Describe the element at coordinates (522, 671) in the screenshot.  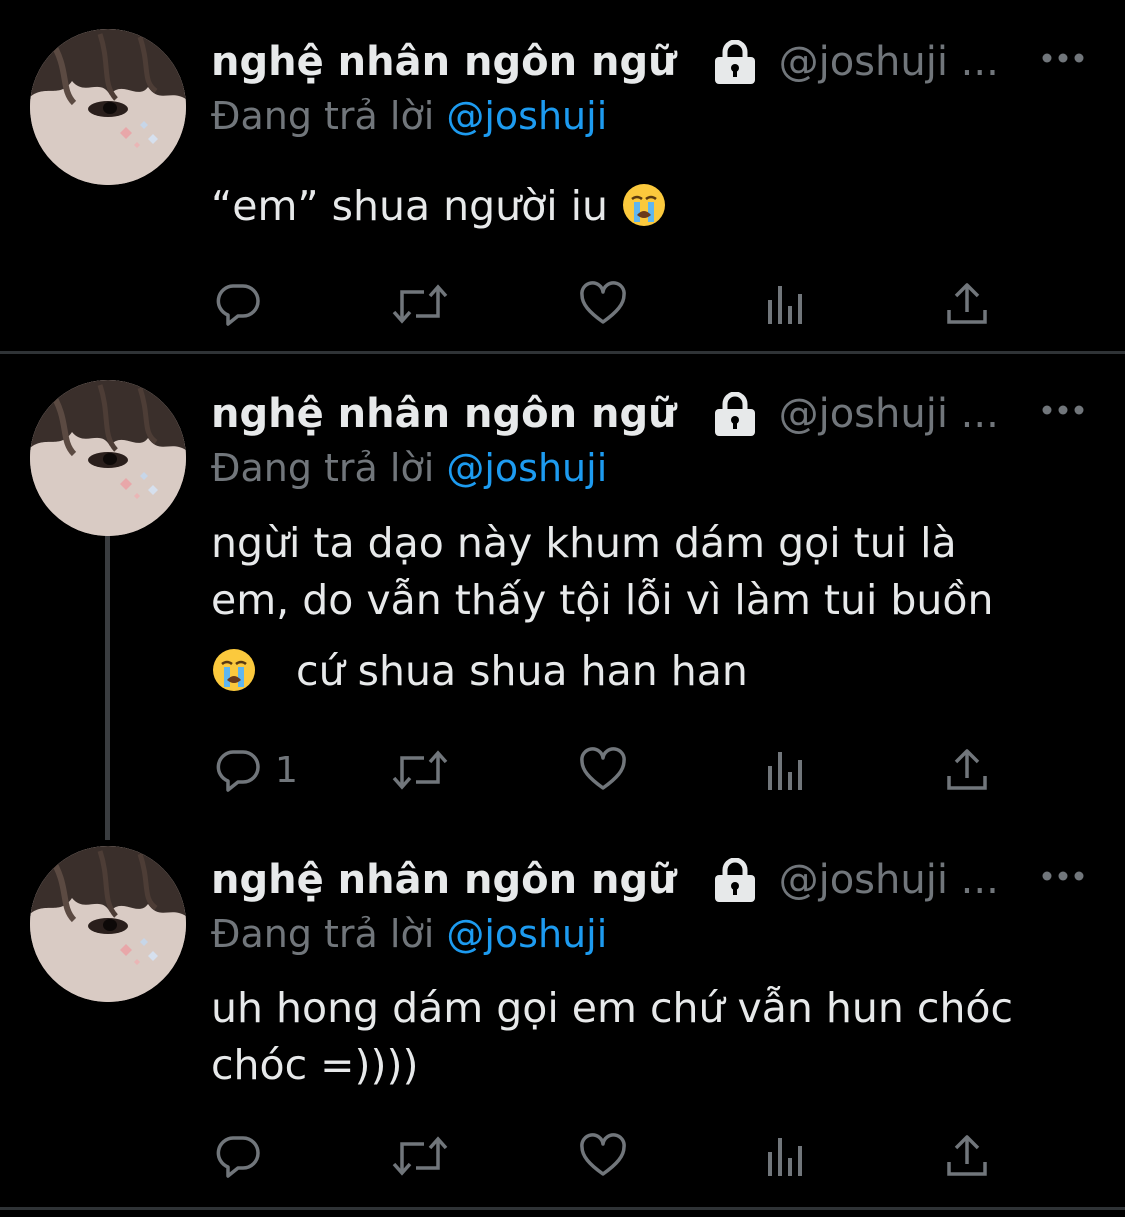
I see `tweet-text-content: cứ shua shua han han` at that location.